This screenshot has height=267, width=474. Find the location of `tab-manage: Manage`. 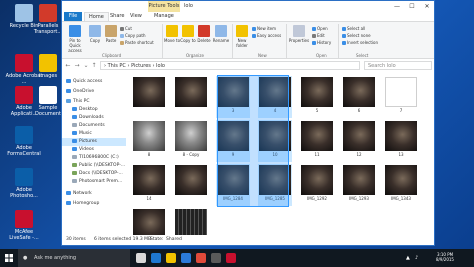

tab-manage: Manage is located at coordinates (164, 16).